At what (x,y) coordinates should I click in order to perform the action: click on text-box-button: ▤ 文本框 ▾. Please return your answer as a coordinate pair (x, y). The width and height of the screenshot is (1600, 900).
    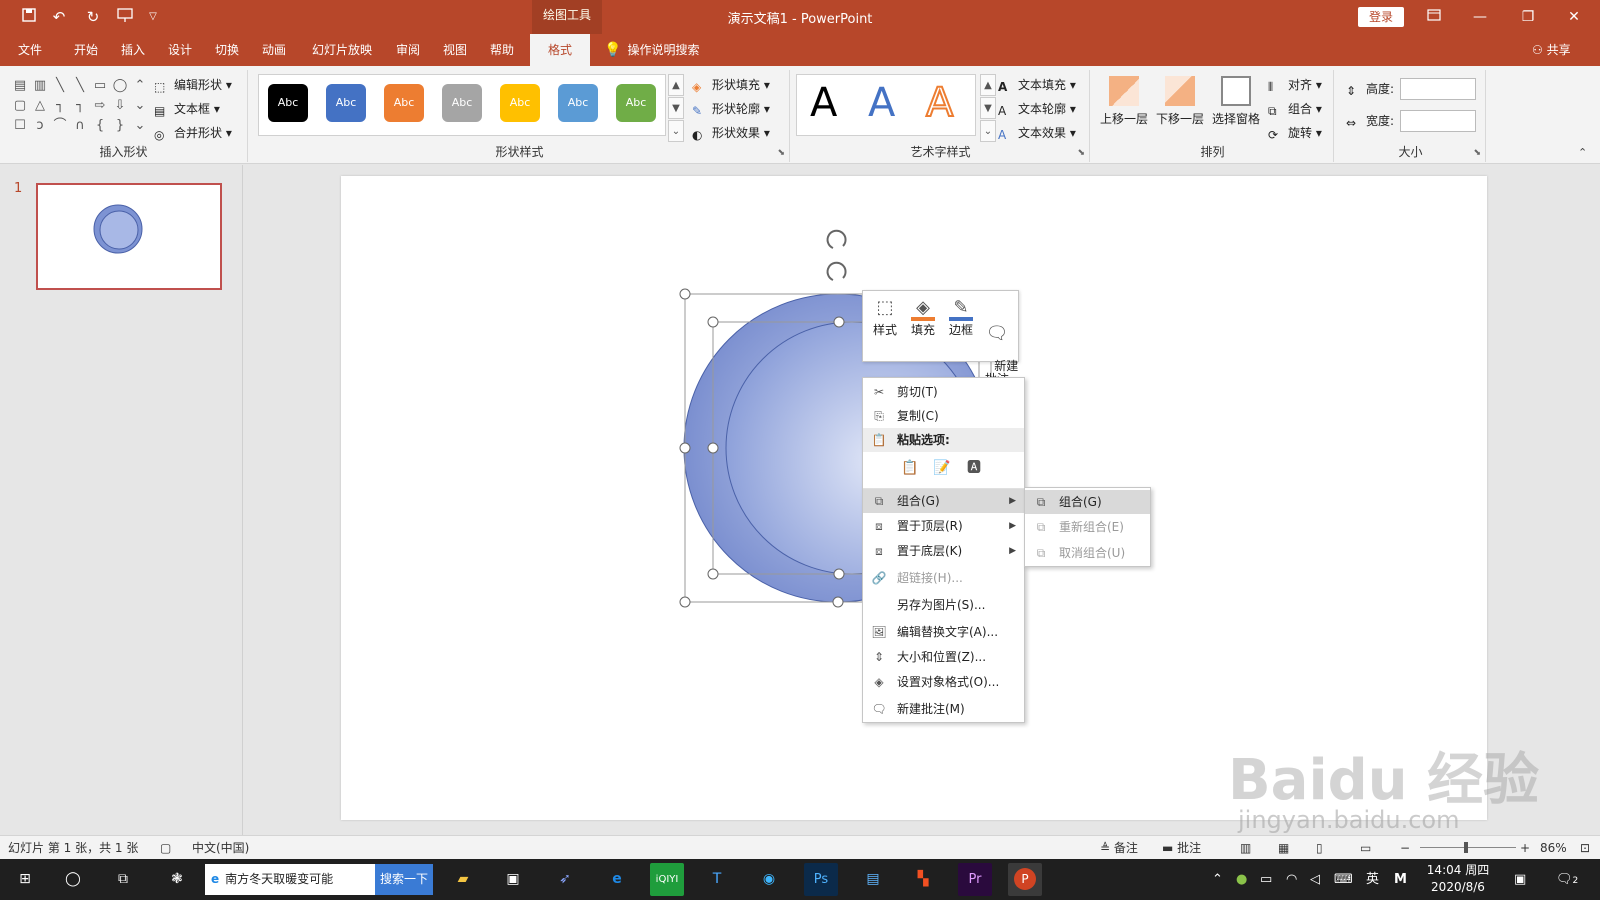
    Looking at the image, I should click on (187, 109).